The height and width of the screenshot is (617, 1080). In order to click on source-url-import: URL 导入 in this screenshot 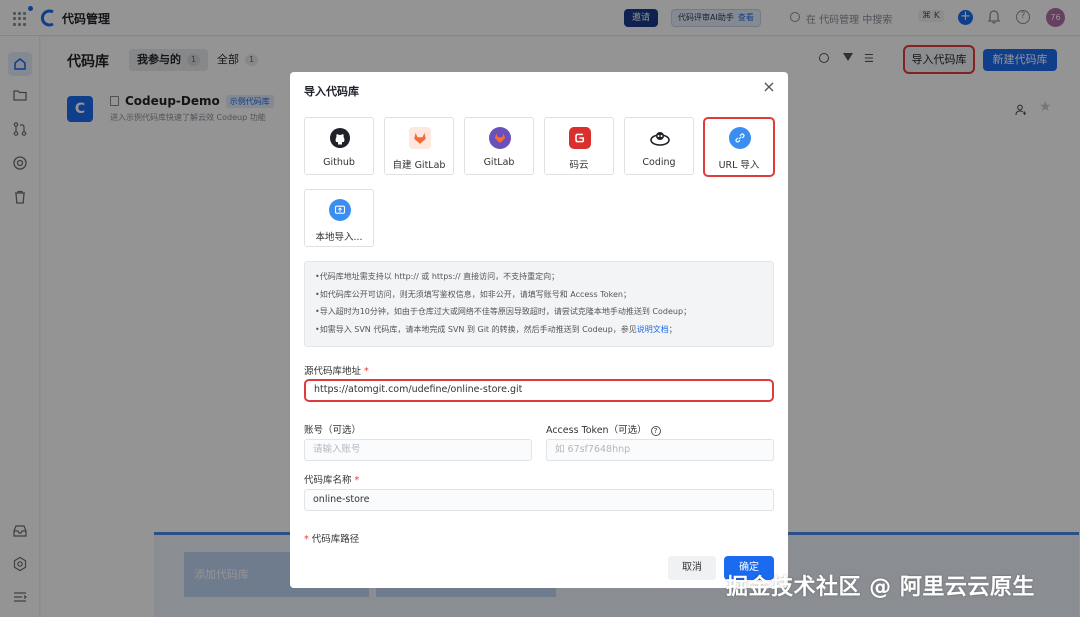, I will do `click(739, 147)`.